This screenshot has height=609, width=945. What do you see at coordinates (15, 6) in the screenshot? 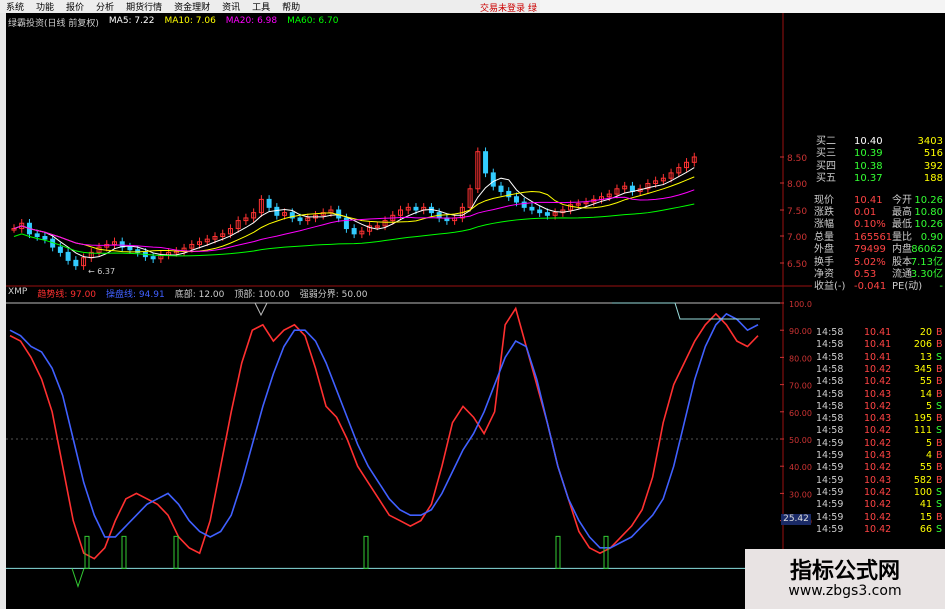
I see `menu-item-system: 系统` at bounding box center [15, 6].